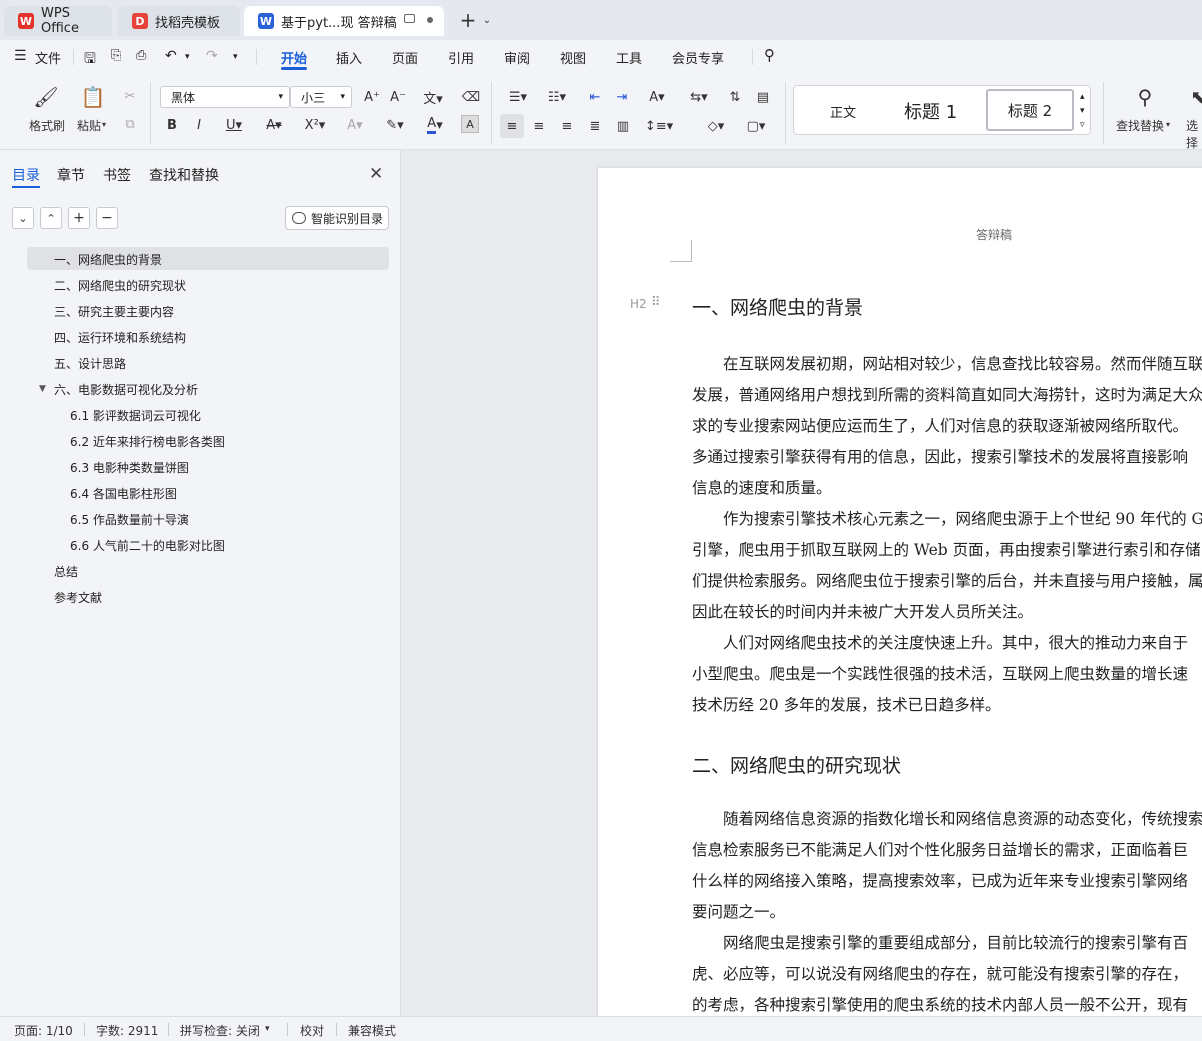 The image size is (1202, 1041). What do you see at coordinates (274, 125) in the screenshot?
I see `strikethrough-icon: A▾` at bounding box center [274, 125].